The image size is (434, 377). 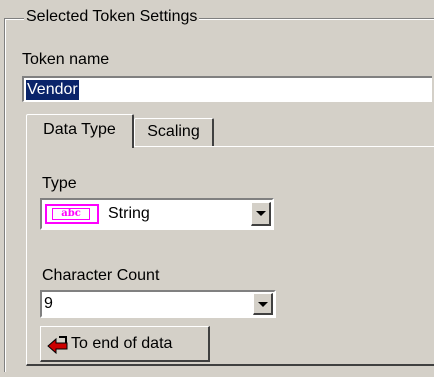 What do you see at coordinates (66, 59) in the screenshot?
I see `token-name-label: Token name` at bounding box center [66, 59].